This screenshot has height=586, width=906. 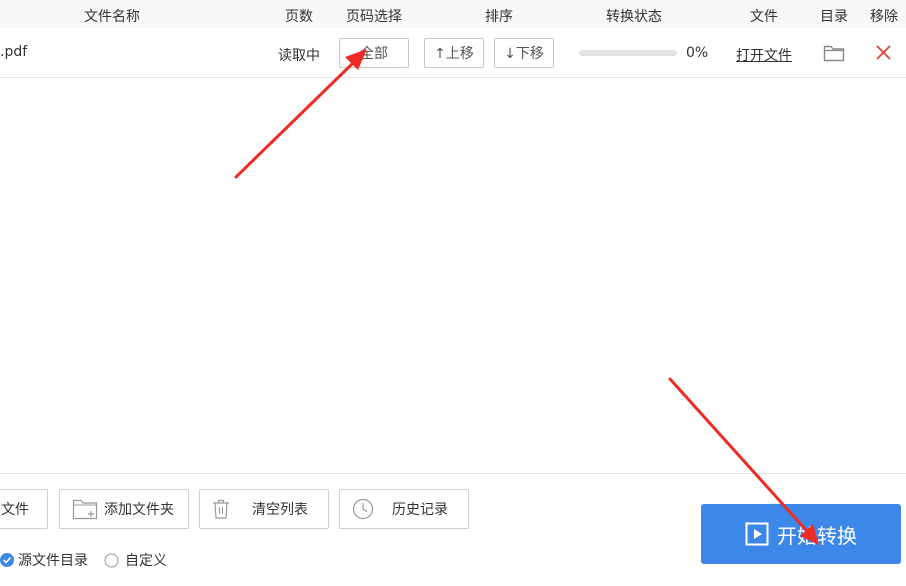 What do you see at coordinates (85, 509) in the screenshot?
I see `folder-add-icon` at bounding box center [85, 509].